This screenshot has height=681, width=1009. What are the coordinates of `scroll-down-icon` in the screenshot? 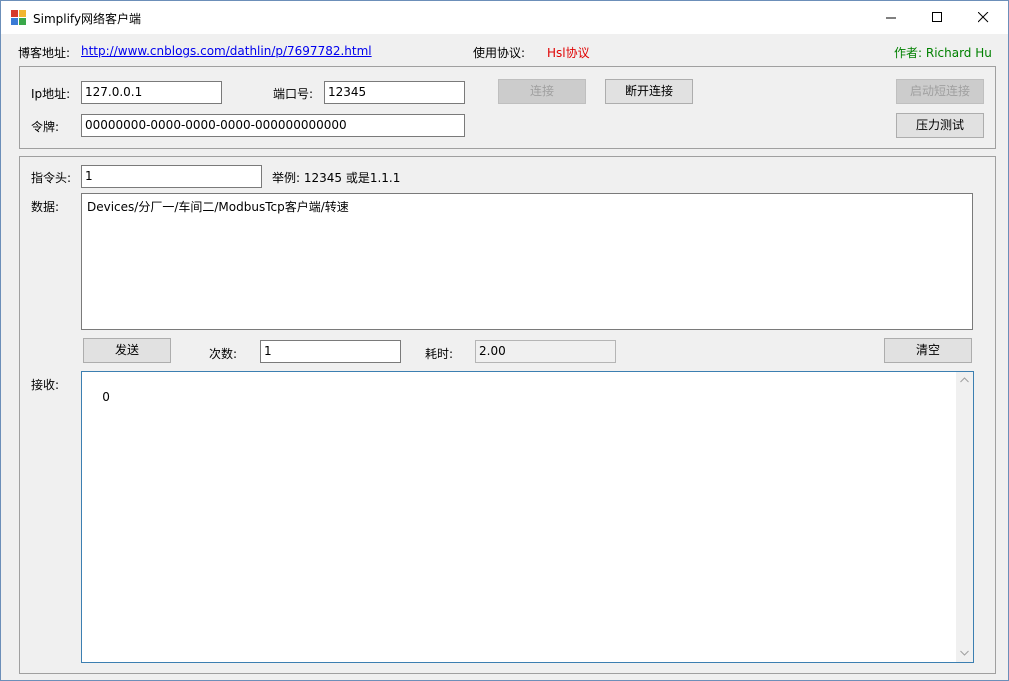 It's located at (964, 653).